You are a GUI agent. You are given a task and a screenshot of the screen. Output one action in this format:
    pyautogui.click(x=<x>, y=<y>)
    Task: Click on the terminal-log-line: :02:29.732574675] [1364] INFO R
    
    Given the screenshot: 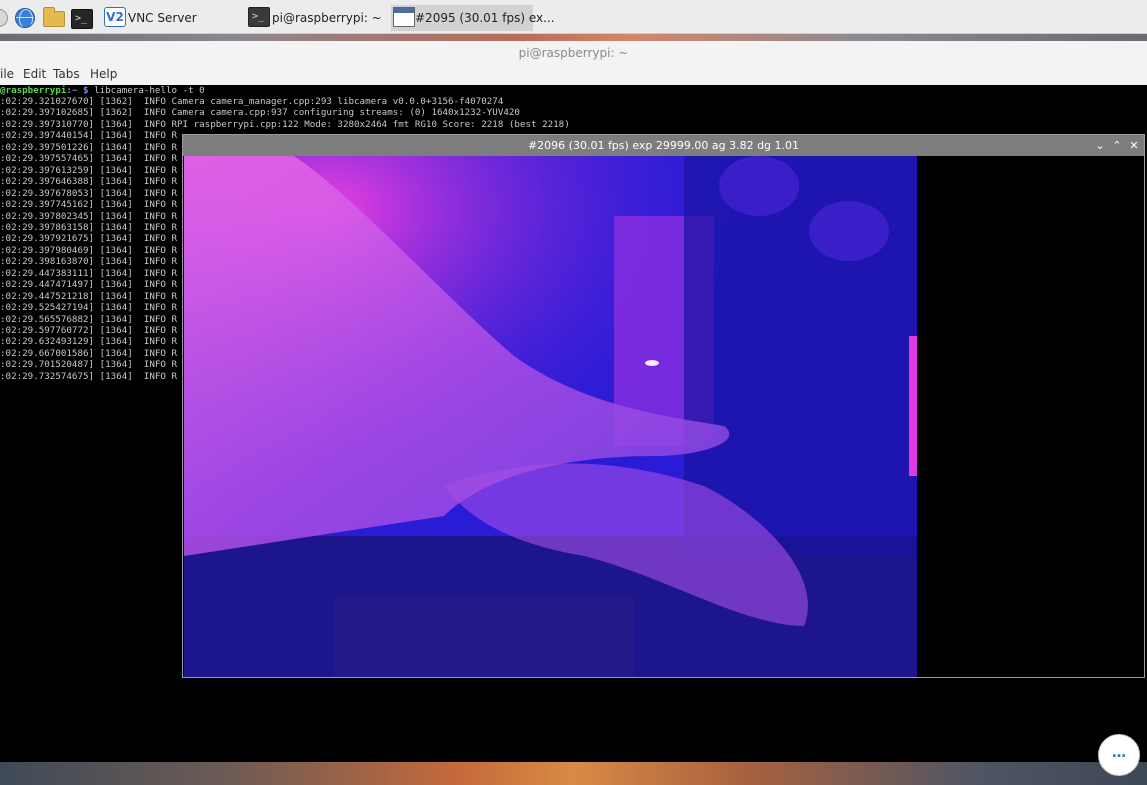 What is the action you would take?
    pyautogui.click(x=89, y=376)
    